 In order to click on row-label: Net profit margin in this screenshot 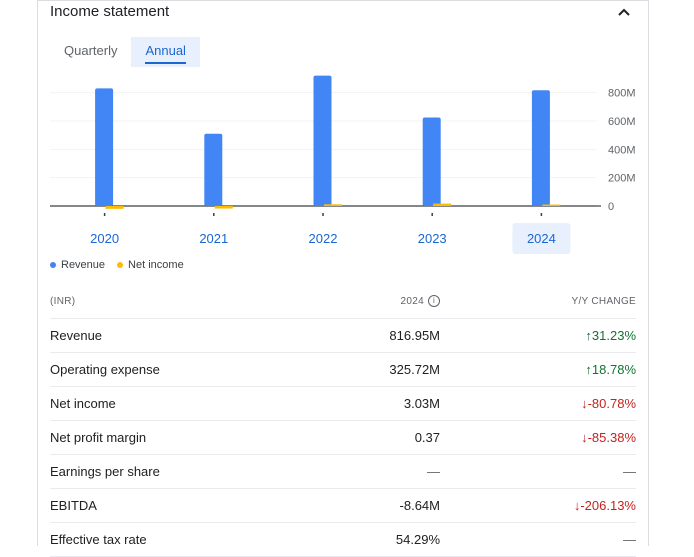, I will do `click(98, 437)`.